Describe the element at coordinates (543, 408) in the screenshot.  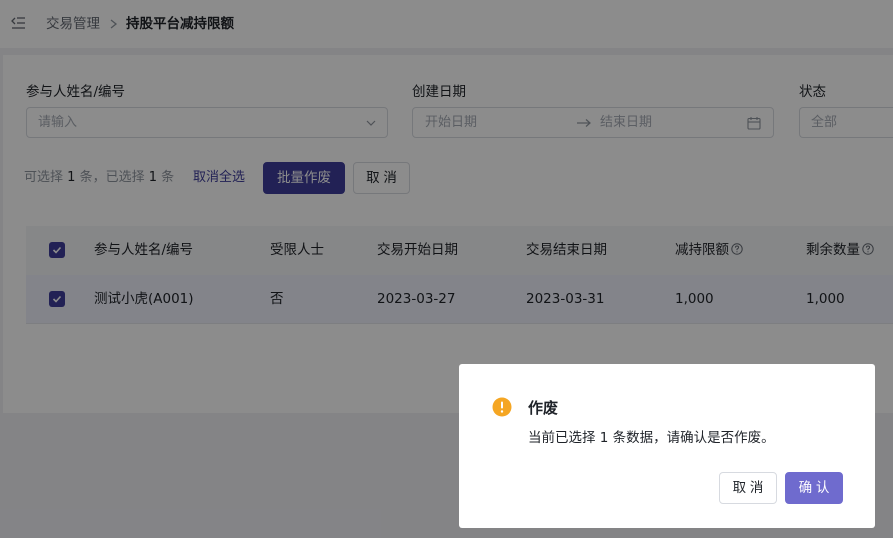
I see `dialog-title: 作废` at that location.